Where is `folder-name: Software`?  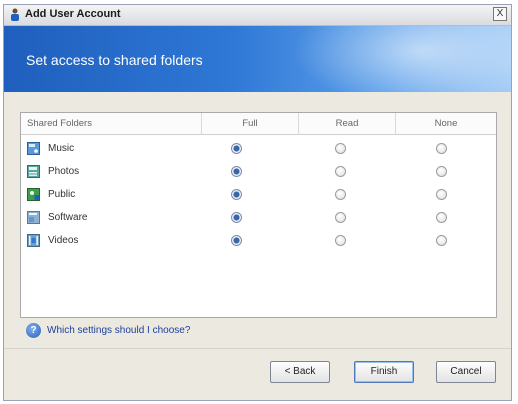
folder-name: Software is located at coordinates (68, 217).